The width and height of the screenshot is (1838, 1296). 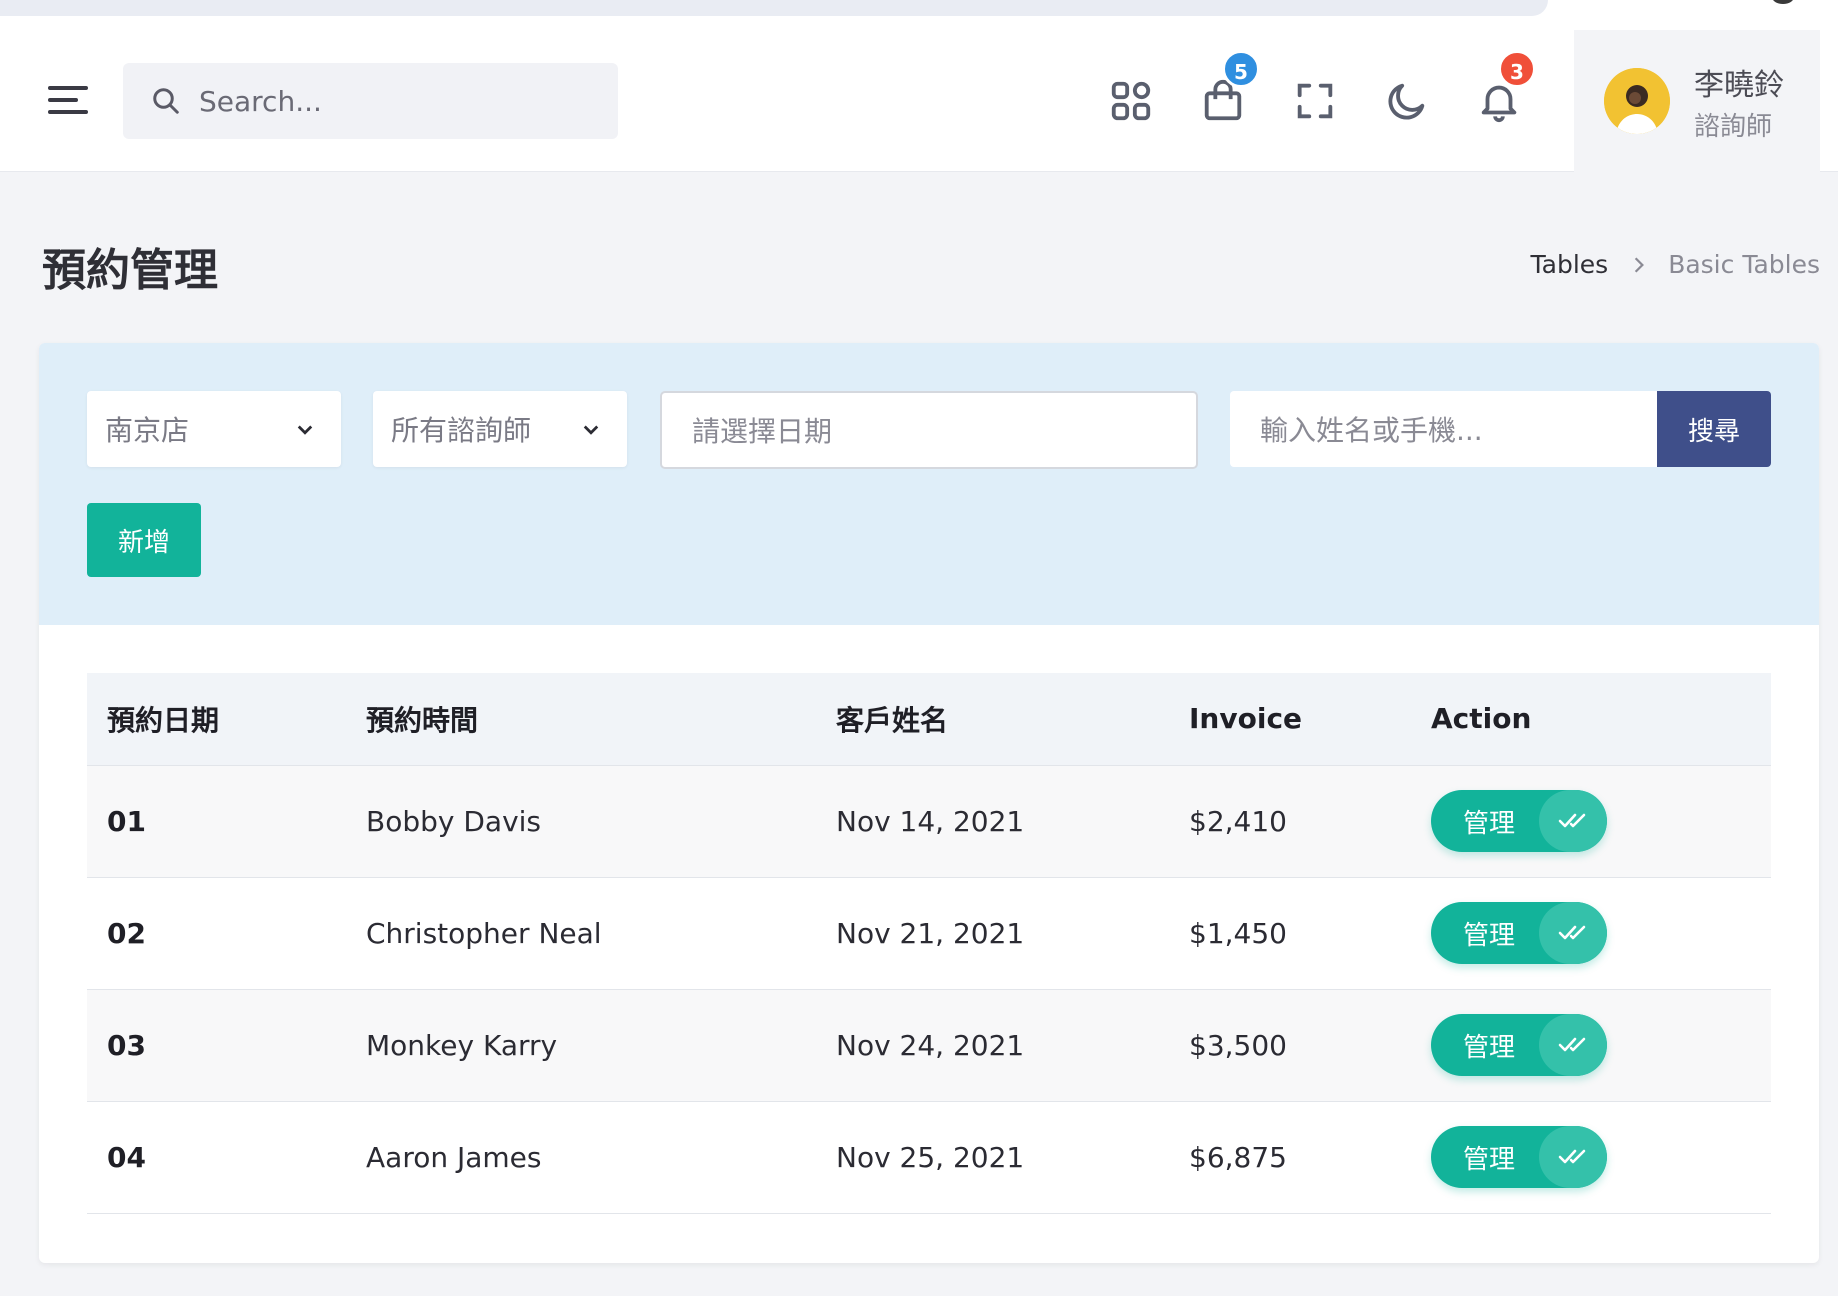 I want to click on cell-invoice: $2,410, so click(x=1238, y=821).